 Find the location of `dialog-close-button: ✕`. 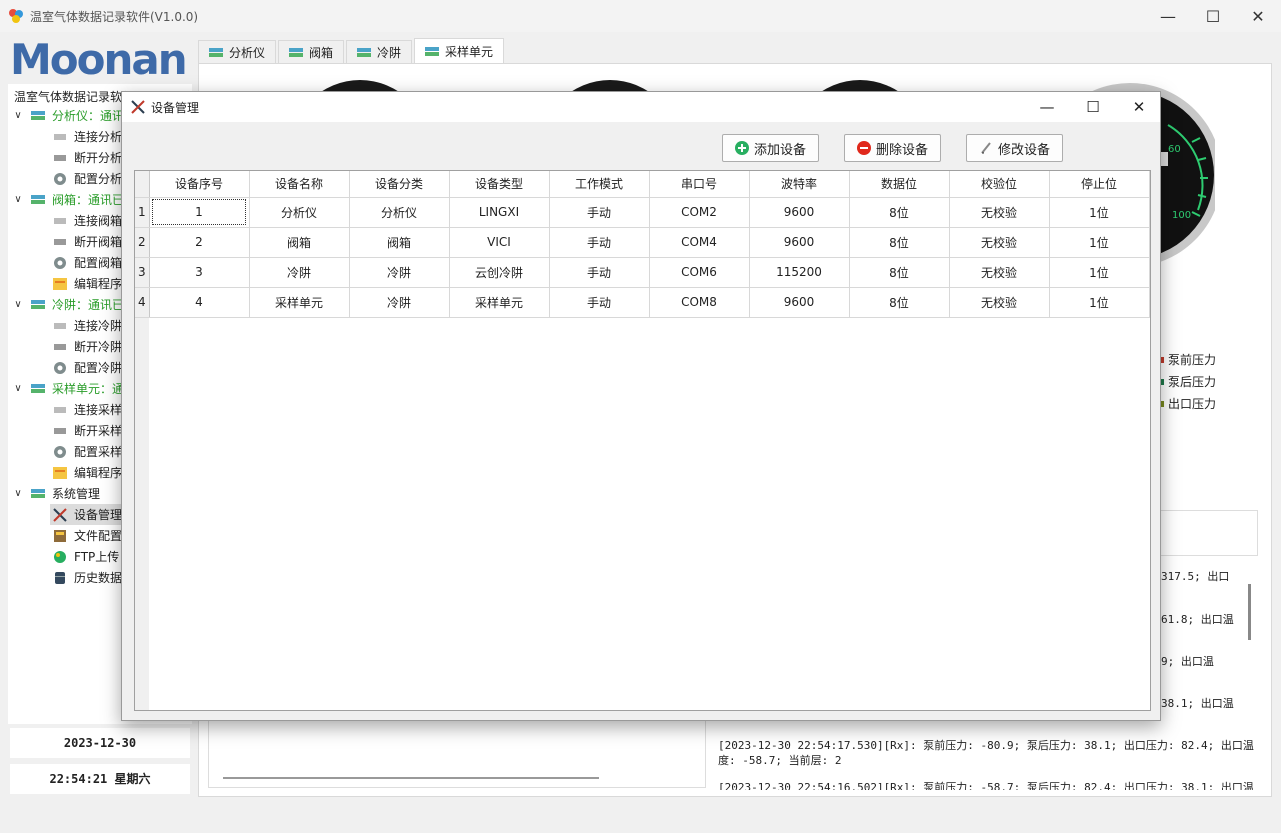

dialog-close-button: ✕ is located at coordinates (1139, 107).